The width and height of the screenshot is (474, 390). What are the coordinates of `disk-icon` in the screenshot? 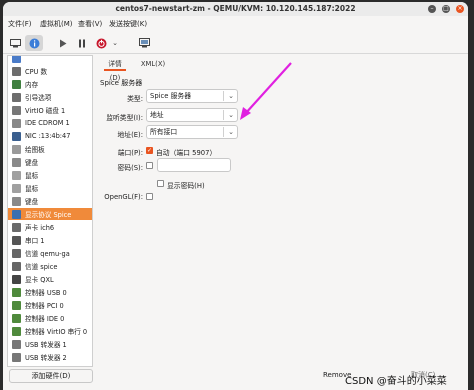 It's located at (16, 110).